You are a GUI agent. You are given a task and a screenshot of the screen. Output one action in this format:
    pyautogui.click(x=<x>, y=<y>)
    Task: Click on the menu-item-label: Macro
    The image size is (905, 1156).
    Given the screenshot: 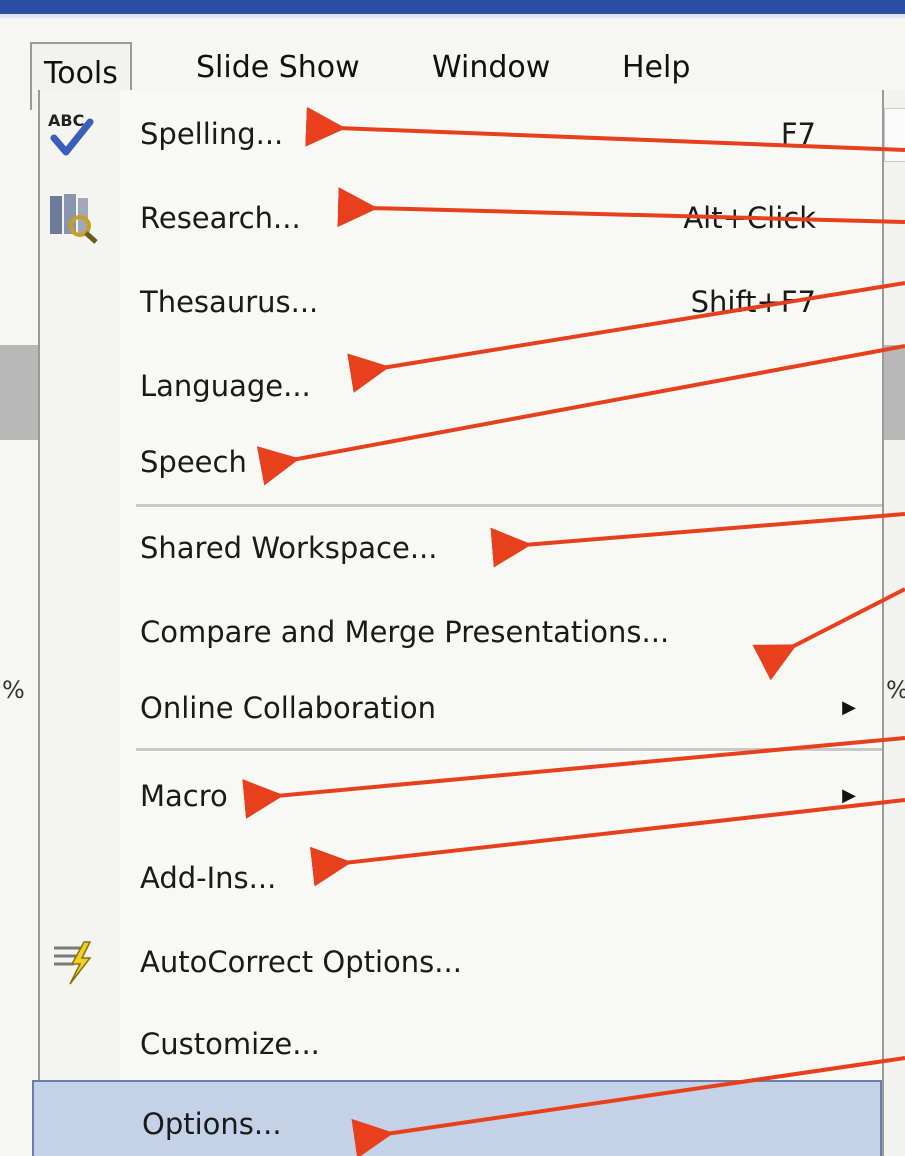 What is the action you would take?
    pyautogui.click(x=184, y=796)
    